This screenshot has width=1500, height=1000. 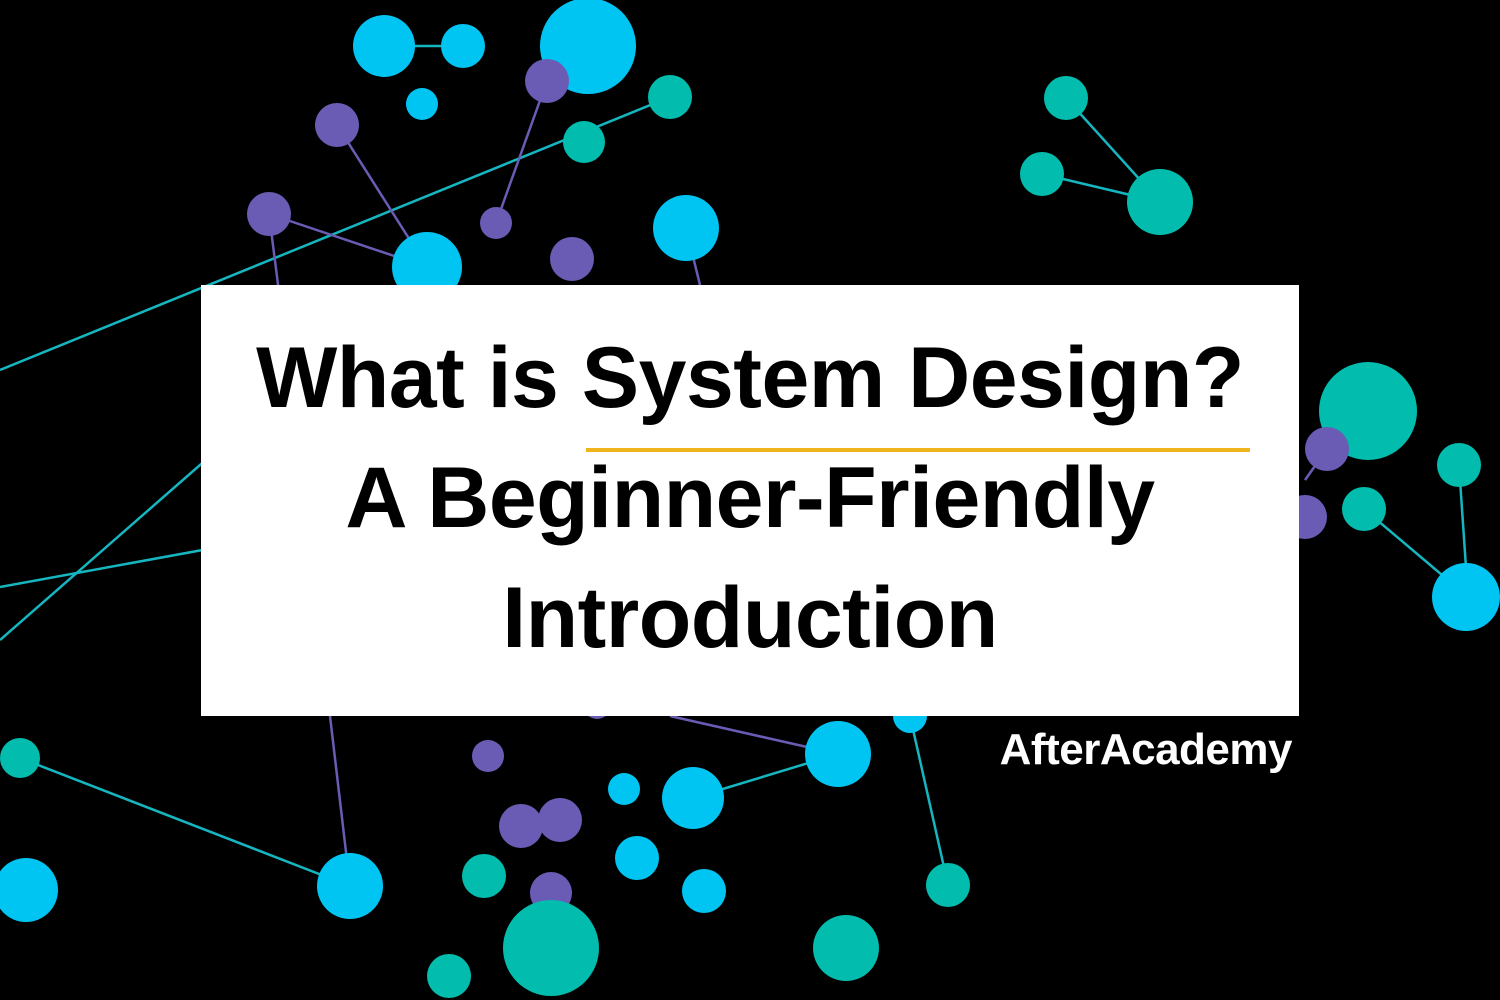 What do you see at coordinates (419, 377) in the screenshot?
I see `title-prefix: What is` at bounding box center [419, 377].